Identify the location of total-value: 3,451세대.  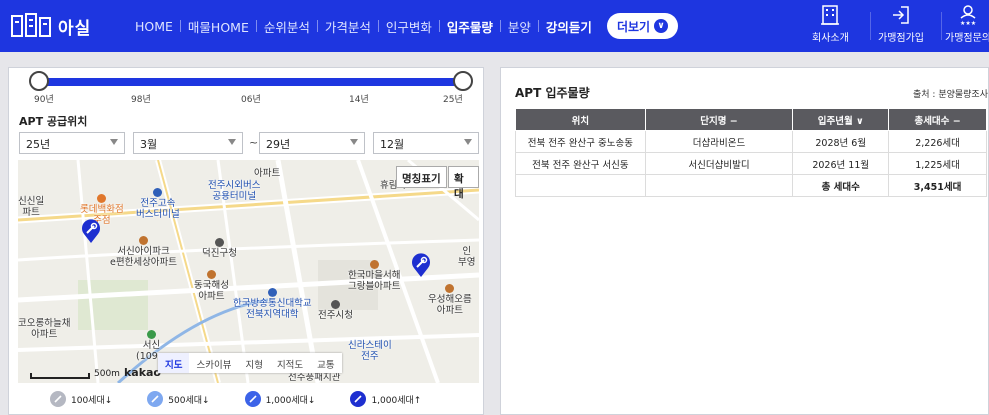
(937, 185).